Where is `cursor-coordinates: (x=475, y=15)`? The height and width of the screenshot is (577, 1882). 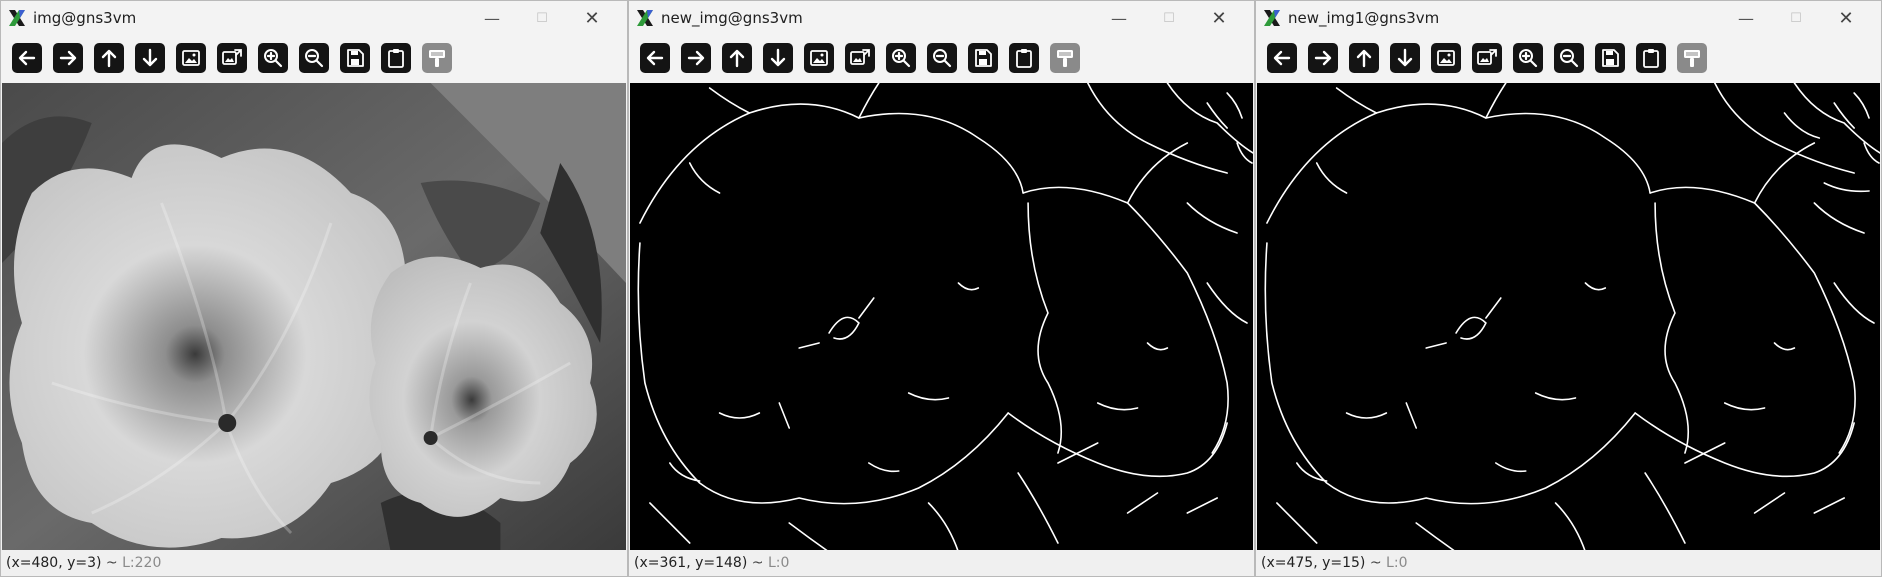
cursor-coordinates: (x=475, y=15) is located at coordinates (1313, 563).